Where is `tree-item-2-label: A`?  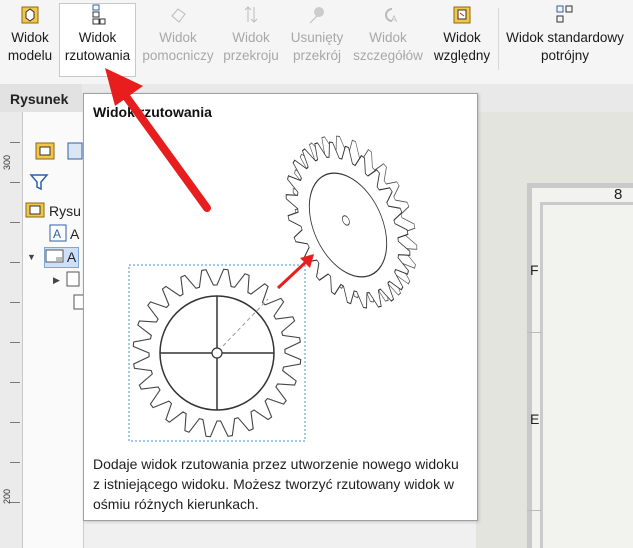 tree-item-2-label: A is located at coordinates (71, 257).